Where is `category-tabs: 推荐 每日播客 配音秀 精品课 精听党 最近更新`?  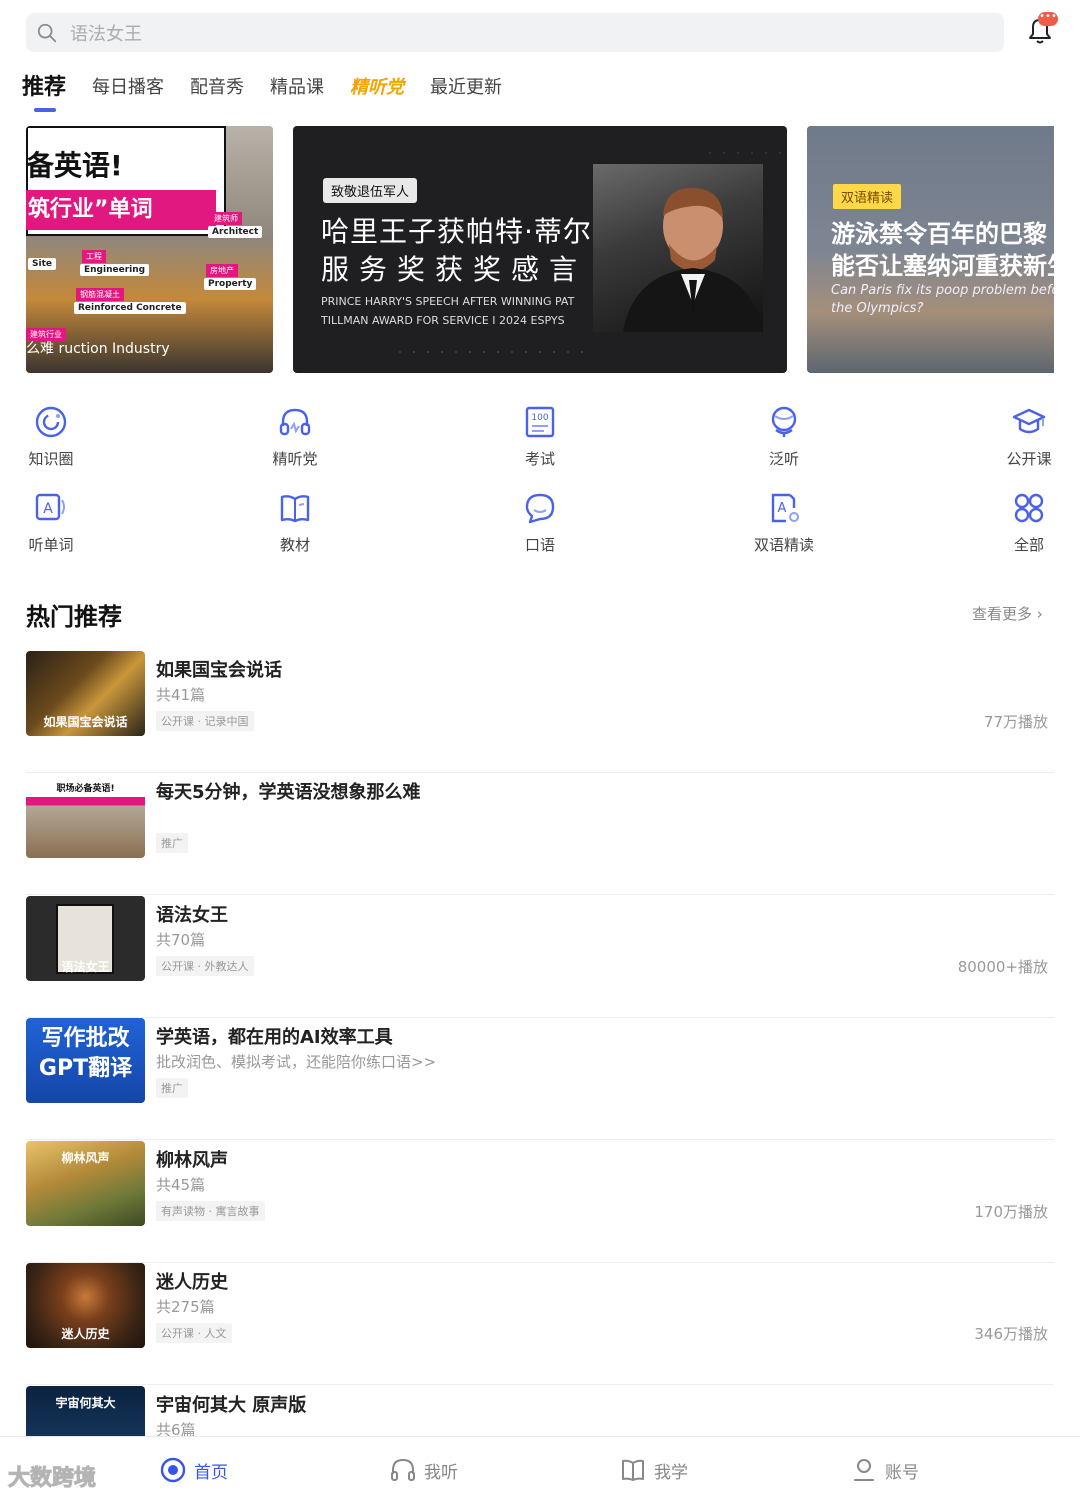 category-tabs: 推荐 每日播客 配音秀 精品课 精听党 最近更新 is located at coordinates (275, 91).